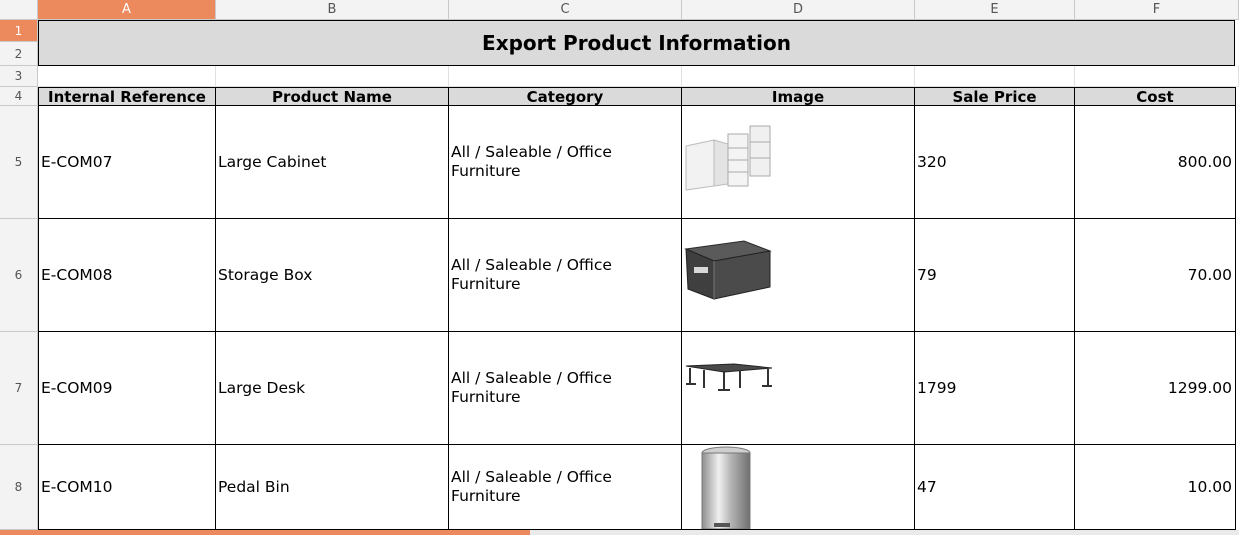 This screenshot has height=535, width=1239. I want to click on row-header-7: 7, so click(19, 388).